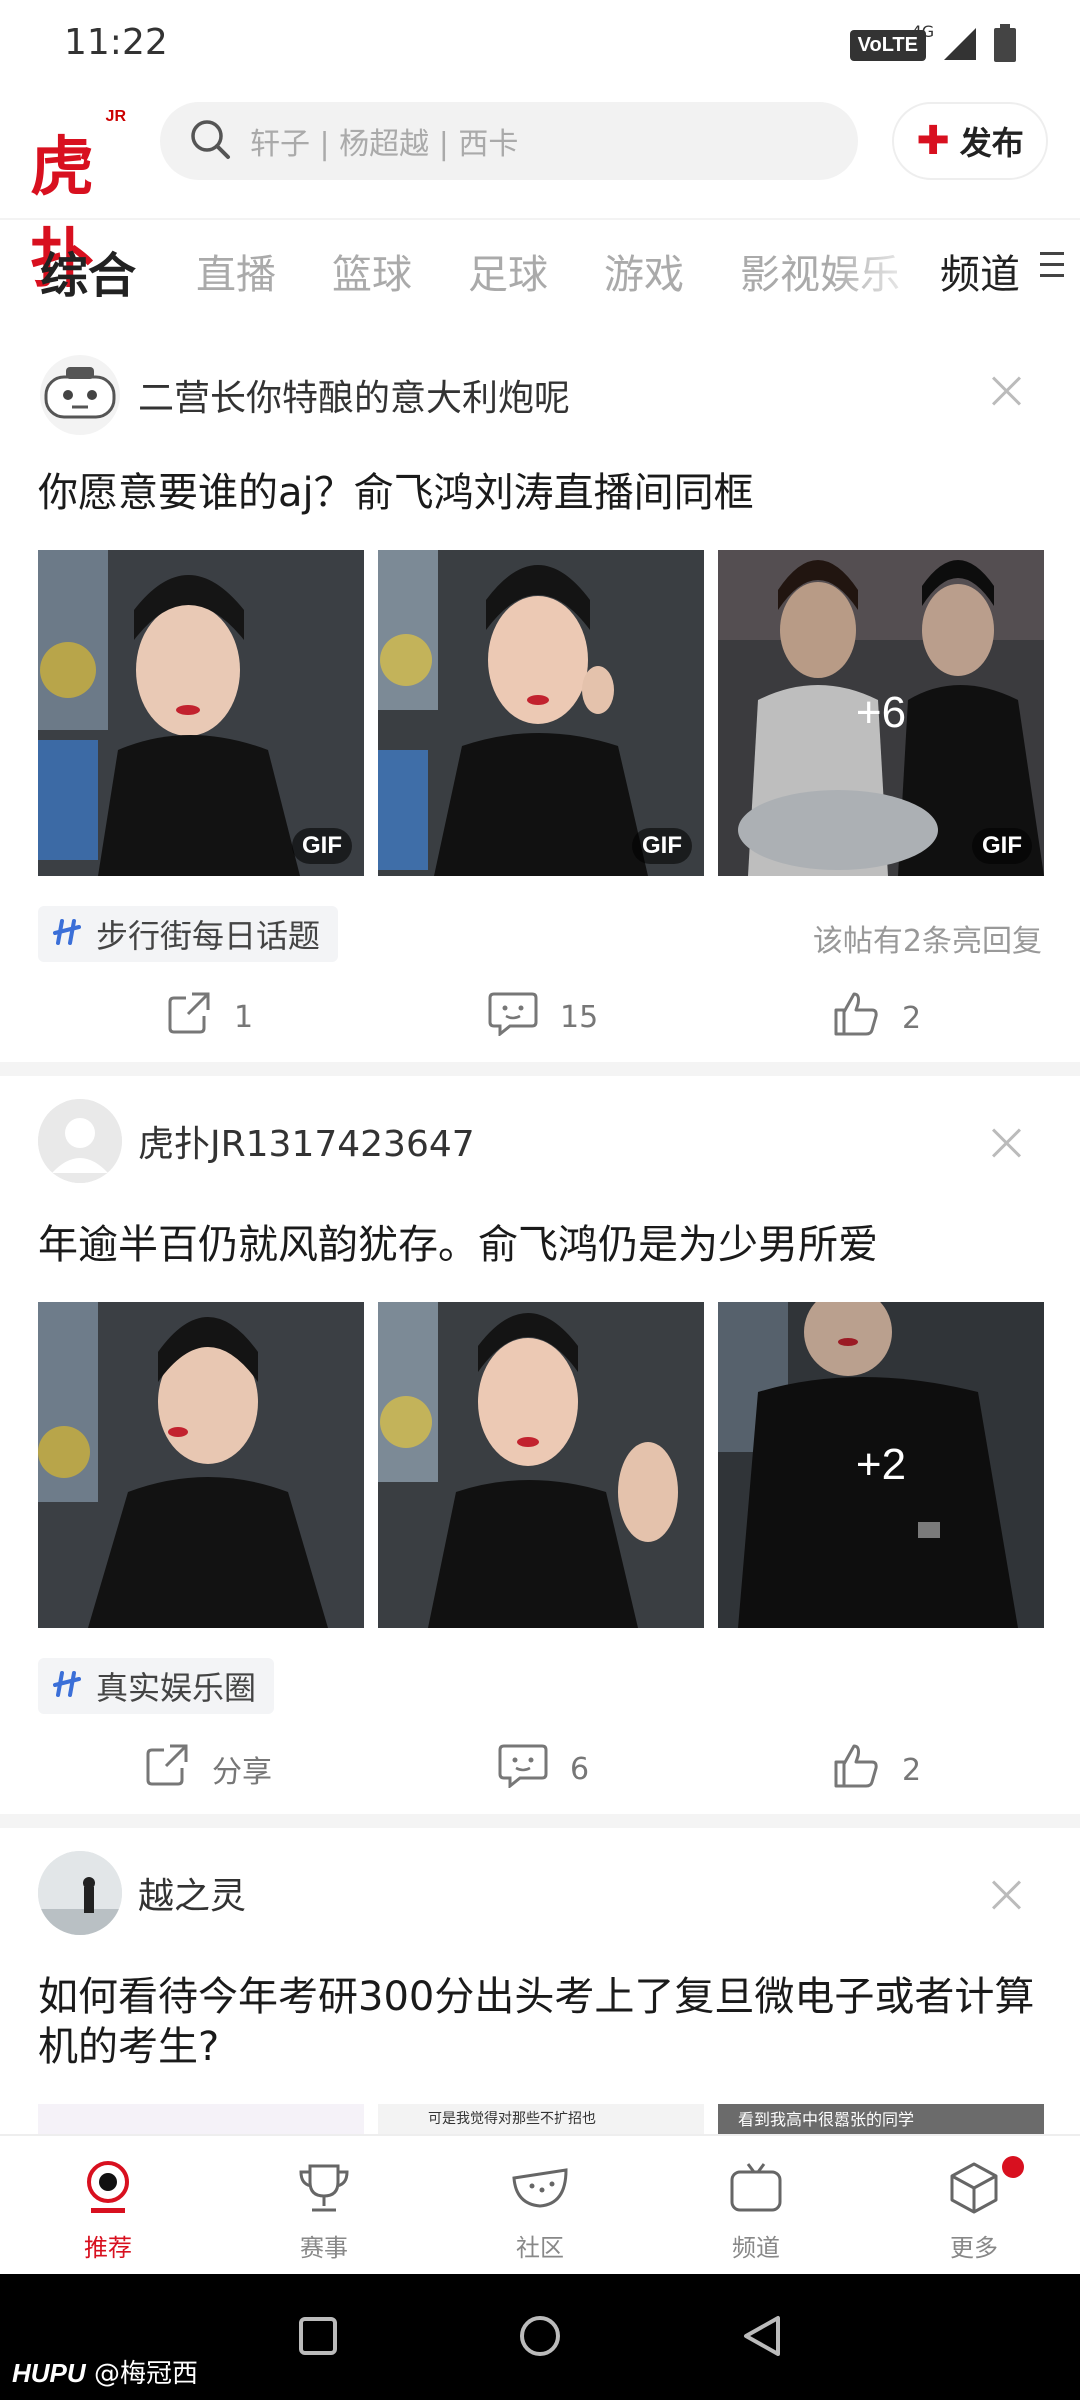 The height and width of the screenshot is (2400, 1080). I want to click on menu-icon, so click(1052, 265).